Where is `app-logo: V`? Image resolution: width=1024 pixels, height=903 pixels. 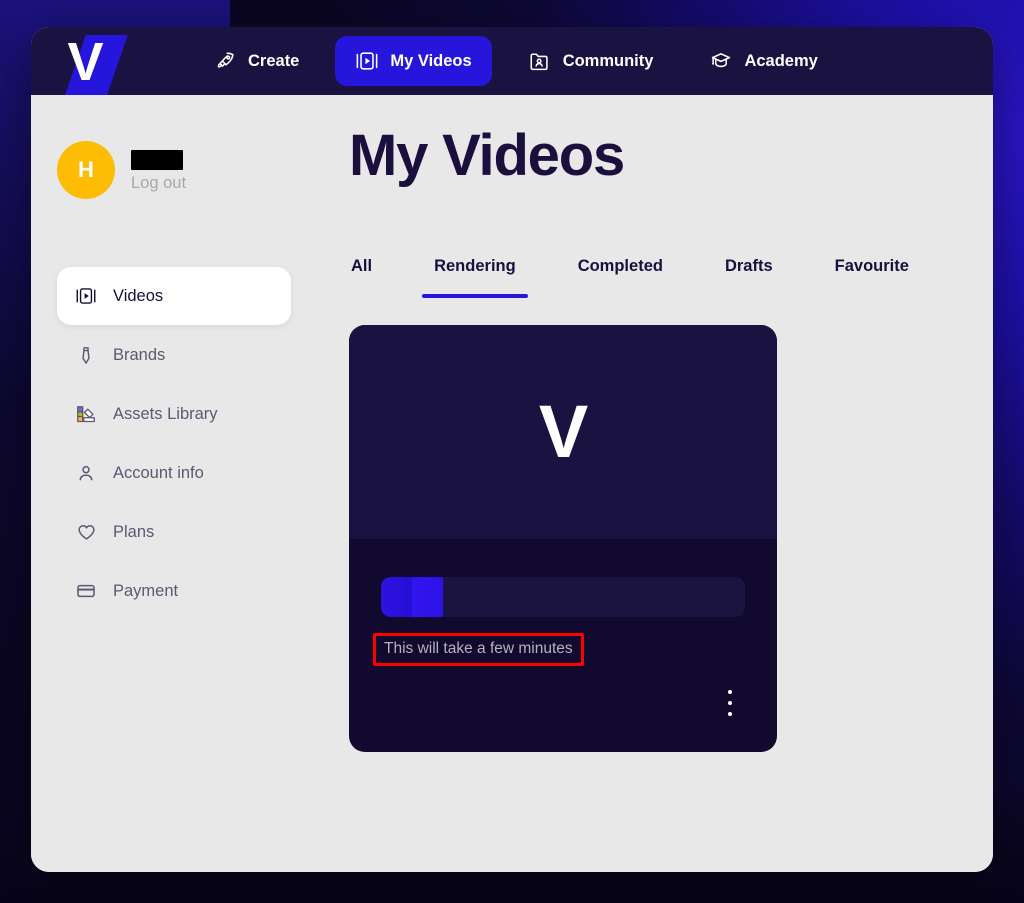 app-logo: V is located at coordinates (85, 61).